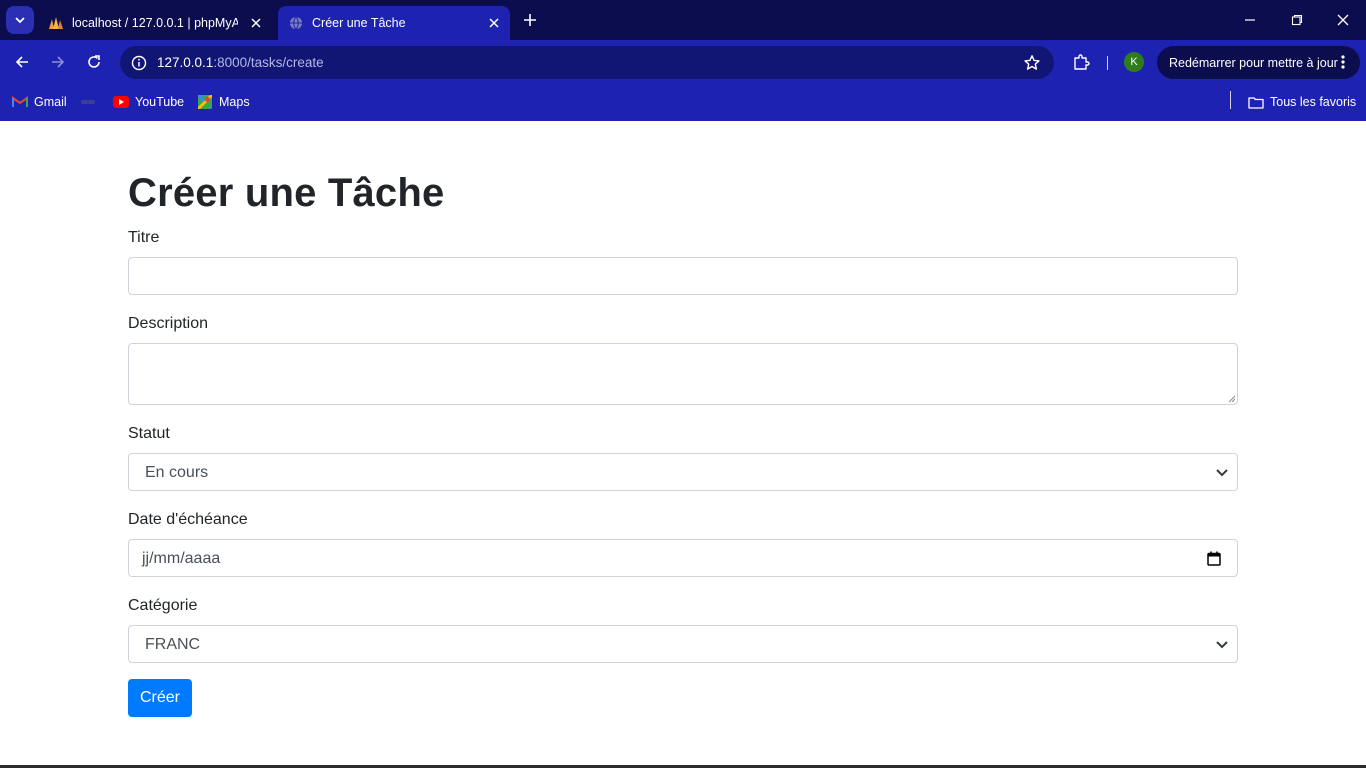  What do you see at coordinates (587, 62) in the screenshot?
I see `address-bar: 127.0.0.1:8000/tasks/create` at bounding box center [587, 62].